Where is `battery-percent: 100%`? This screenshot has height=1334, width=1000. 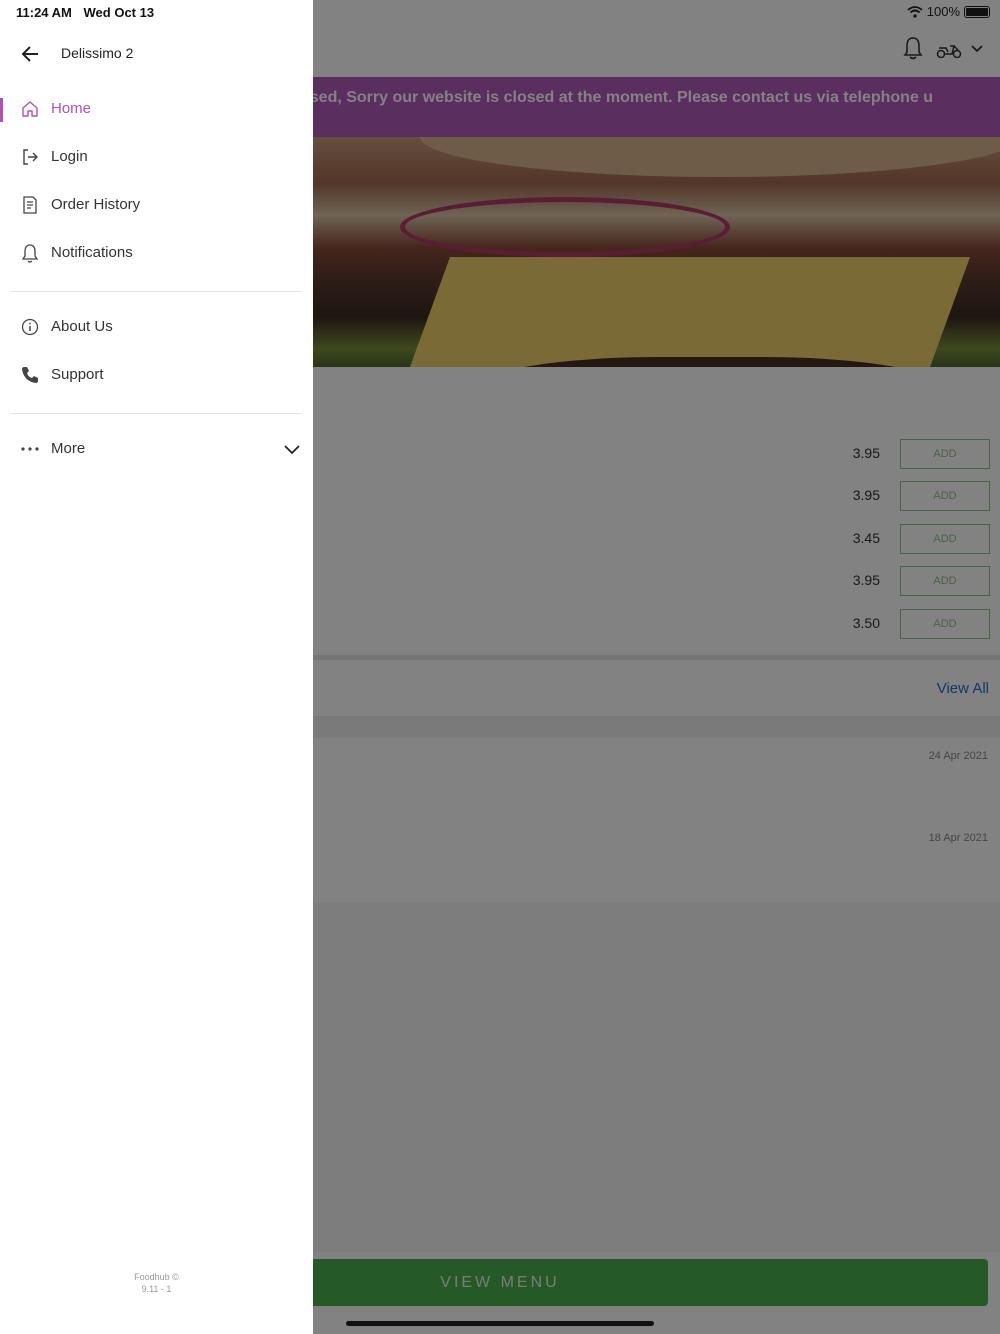
battery-percent: 100% is located at coordinates (943, 11).